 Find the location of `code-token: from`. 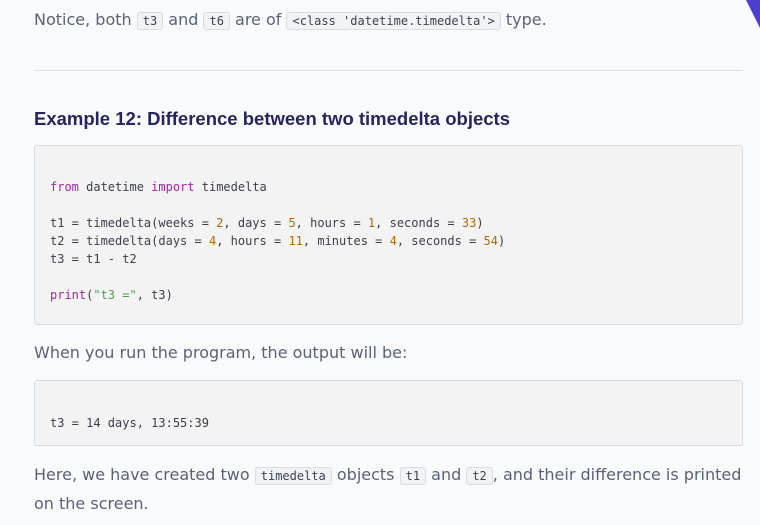

code-token: from is located at coordinates (64, 187).